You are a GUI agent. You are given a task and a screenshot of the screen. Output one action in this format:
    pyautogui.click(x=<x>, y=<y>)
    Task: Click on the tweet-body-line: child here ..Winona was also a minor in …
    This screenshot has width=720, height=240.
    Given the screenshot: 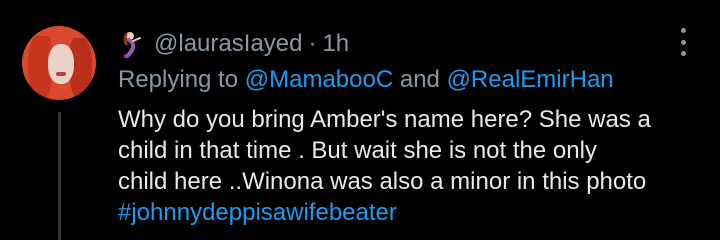 What is the action you would take?
    pyautogui.click(x=382, y=181)
    